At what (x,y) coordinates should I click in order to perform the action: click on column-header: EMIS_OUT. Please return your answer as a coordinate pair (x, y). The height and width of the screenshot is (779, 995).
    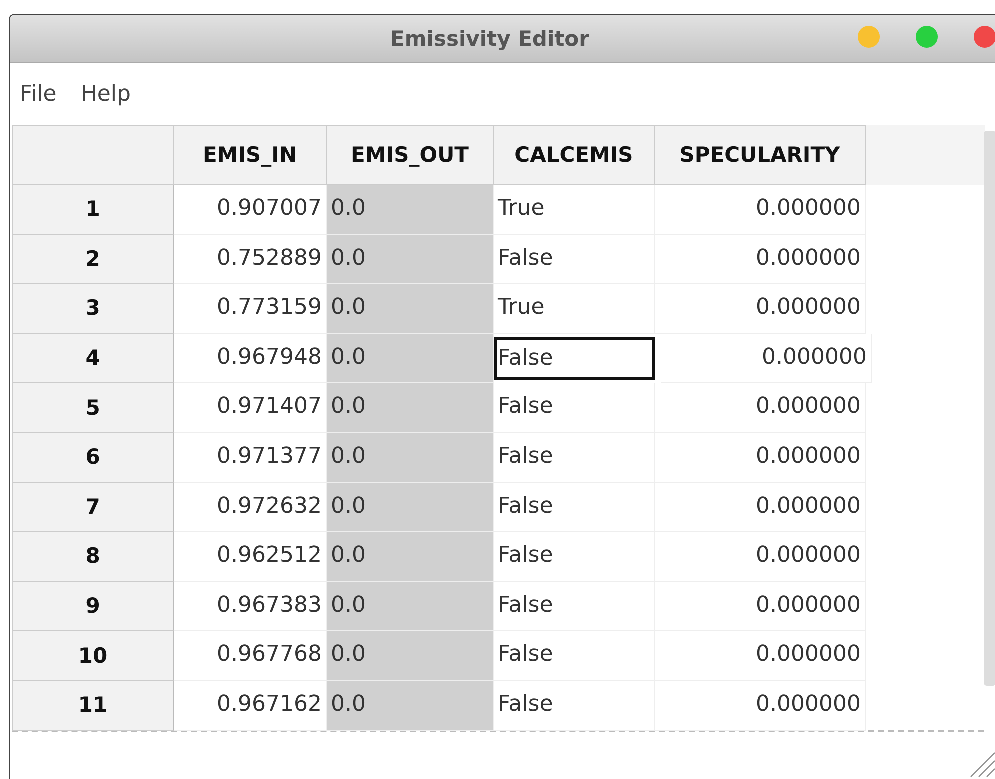
    Looking at the image, I should click on (410, 155).